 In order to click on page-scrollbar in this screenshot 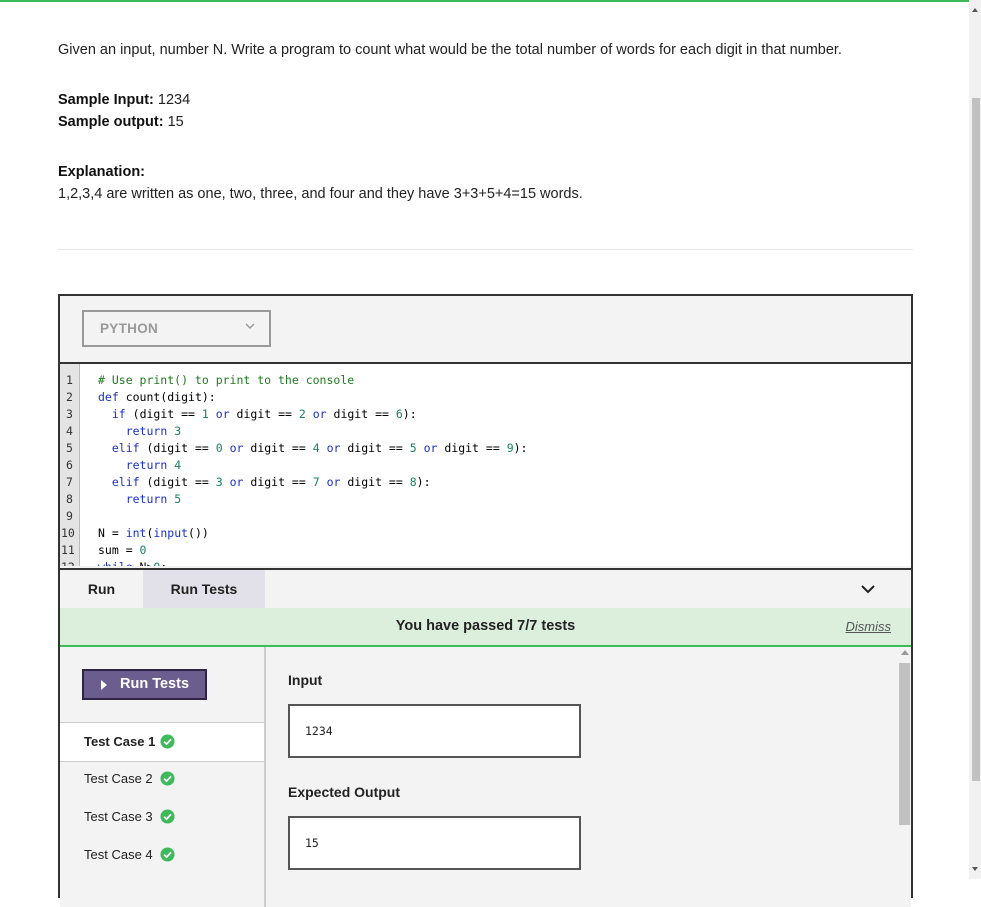, I will do `click(975, 439)`.